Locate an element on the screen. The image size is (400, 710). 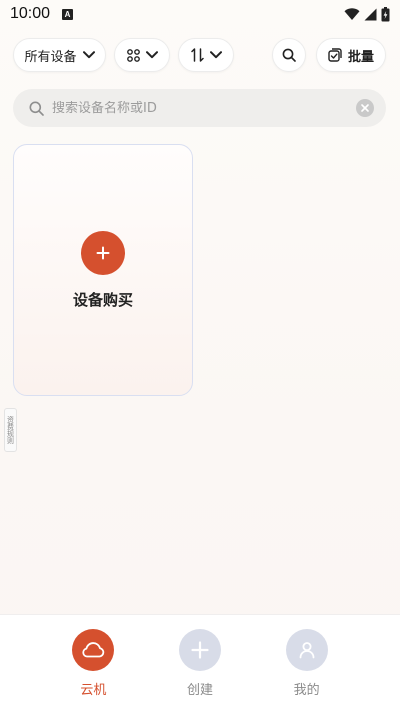
clear-search-button is located at coordinates (365, 108).